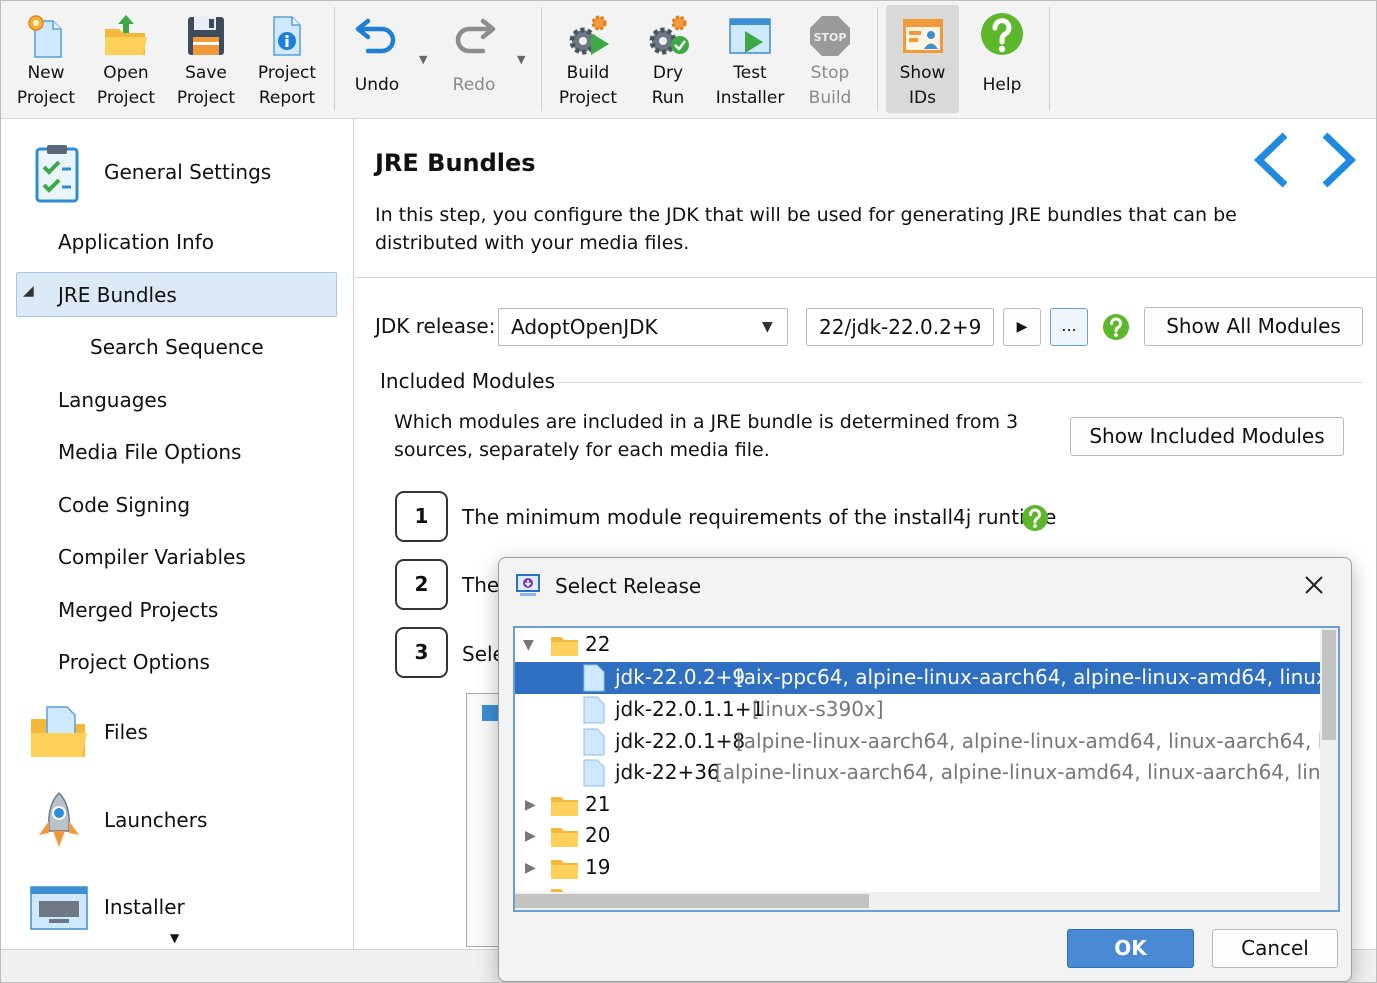  I want to click on redo-button: Redo, so click(474, 59).